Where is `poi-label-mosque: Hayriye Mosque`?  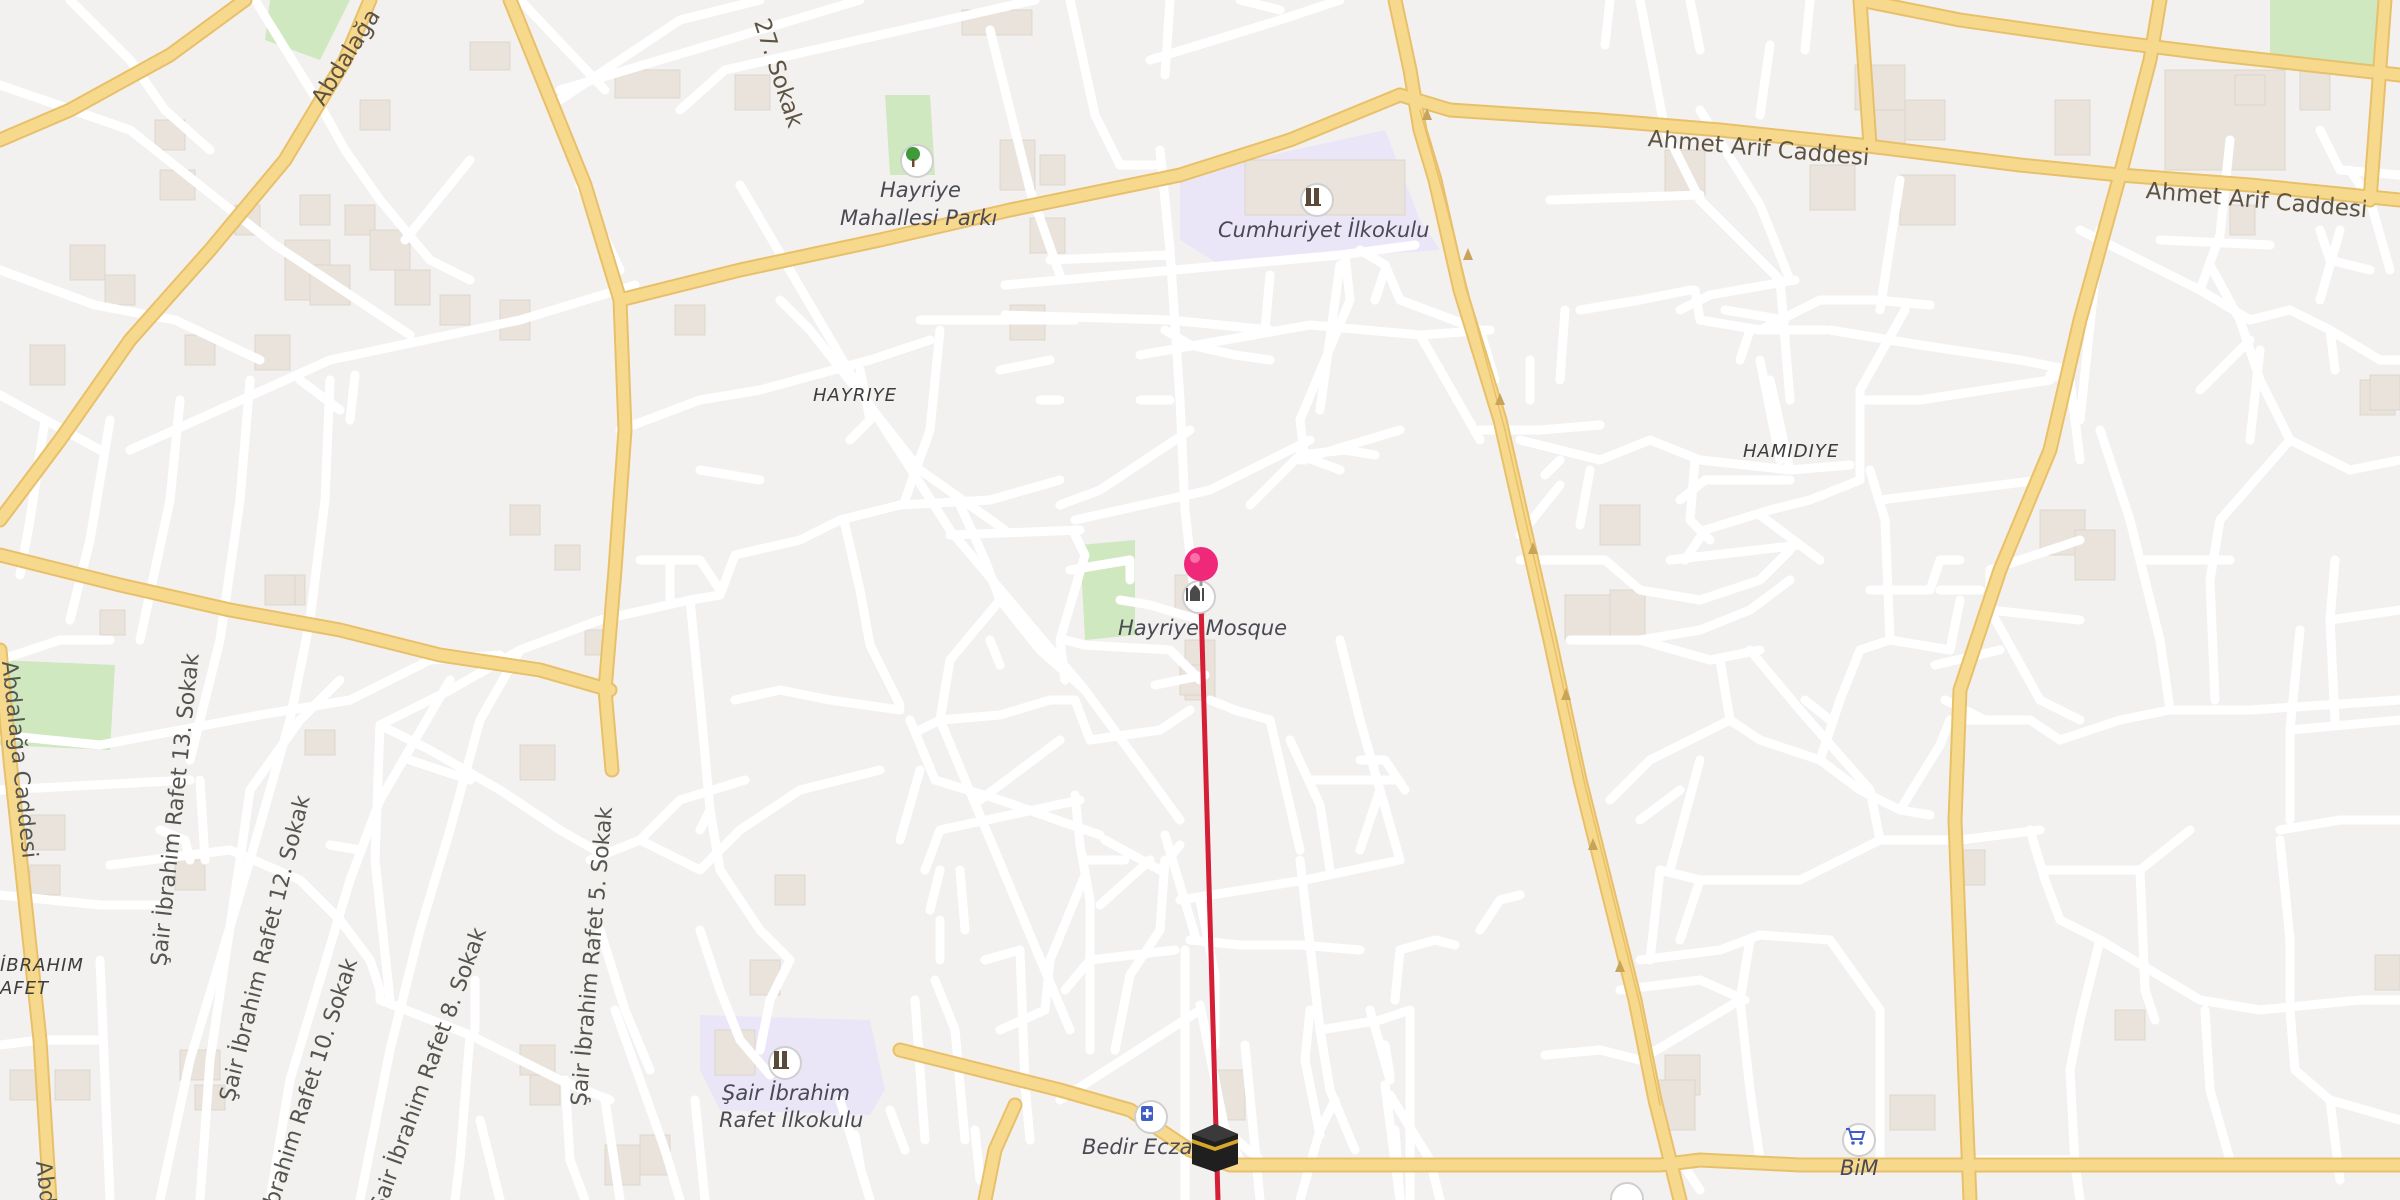 poi-label-mosque: Hayriye Mosque is located at coordinates (1203, 628).